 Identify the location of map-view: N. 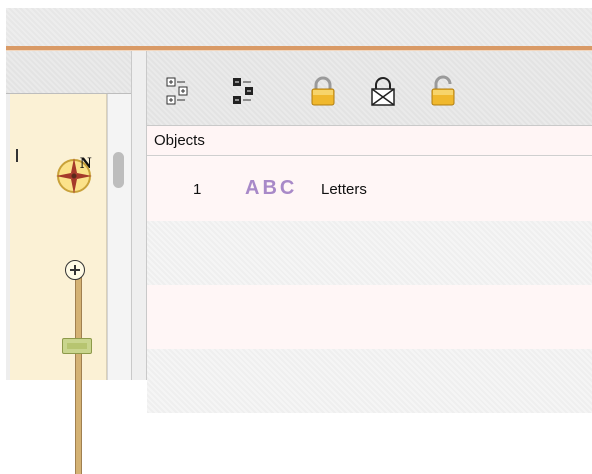
(60, 284).